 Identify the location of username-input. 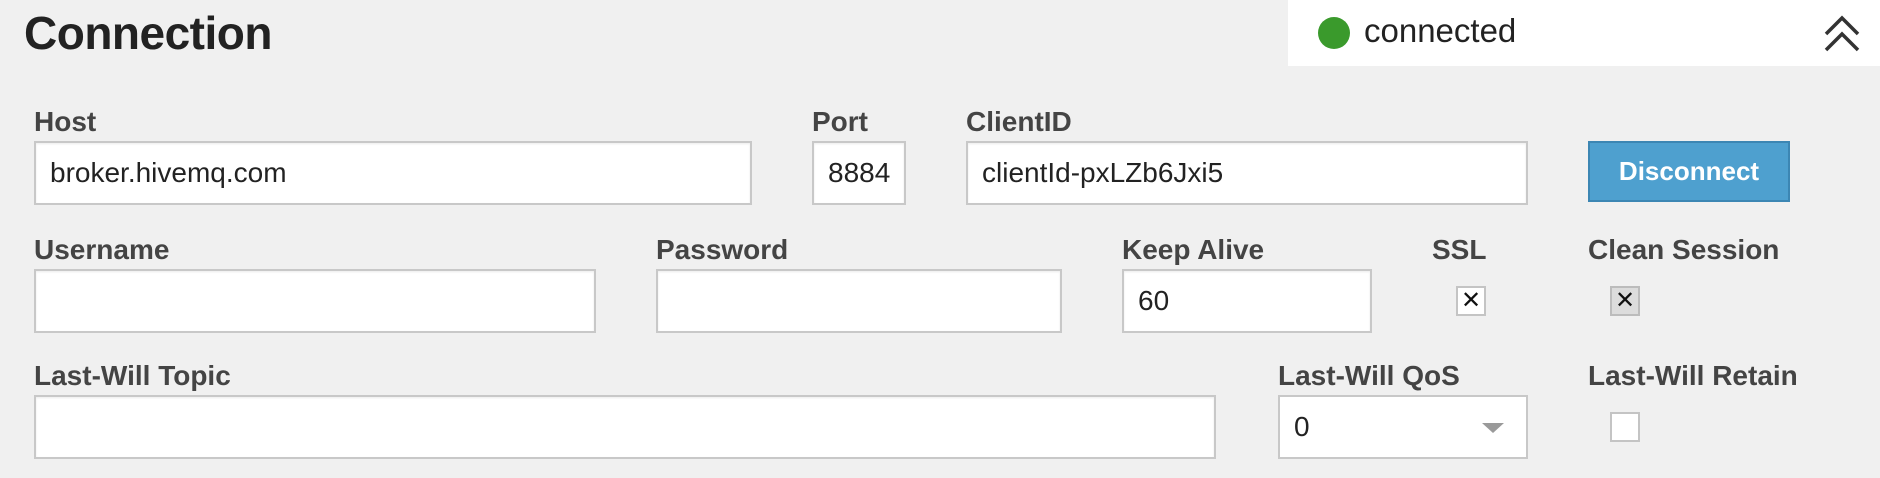
(315, 301).